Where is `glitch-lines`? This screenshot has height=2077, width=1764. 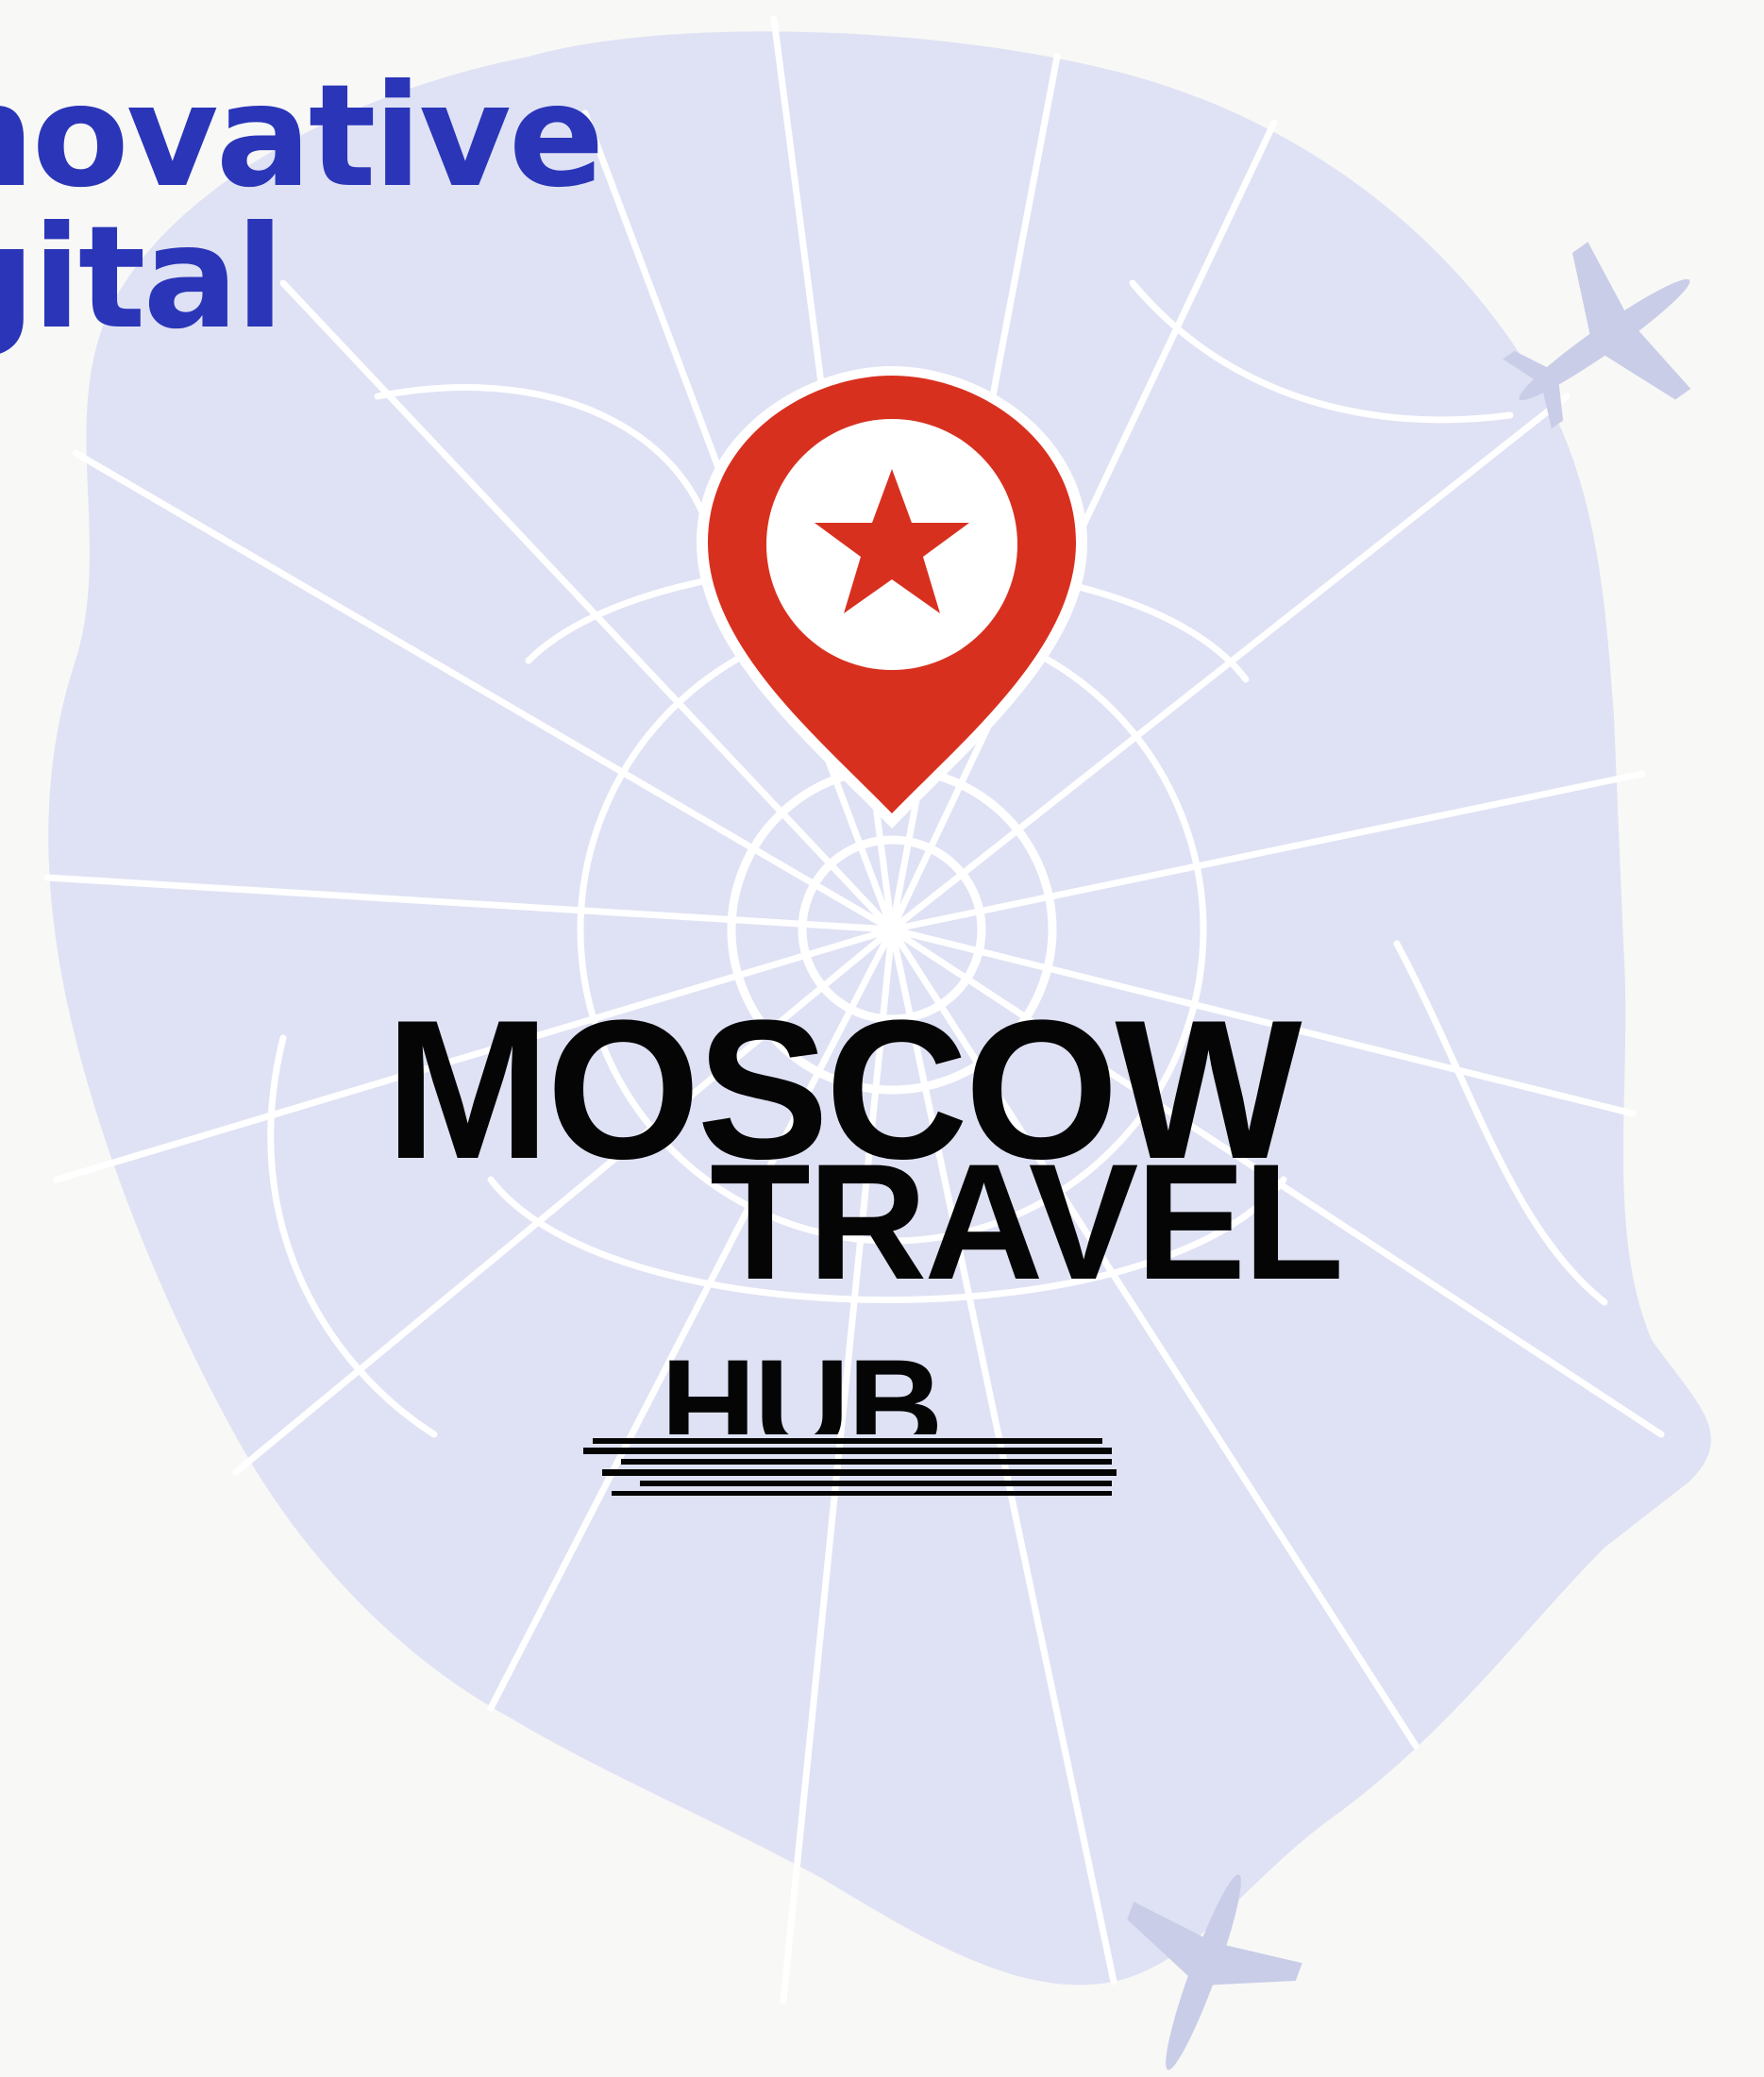
glitch-lines is located at coordinates (850, 1467).